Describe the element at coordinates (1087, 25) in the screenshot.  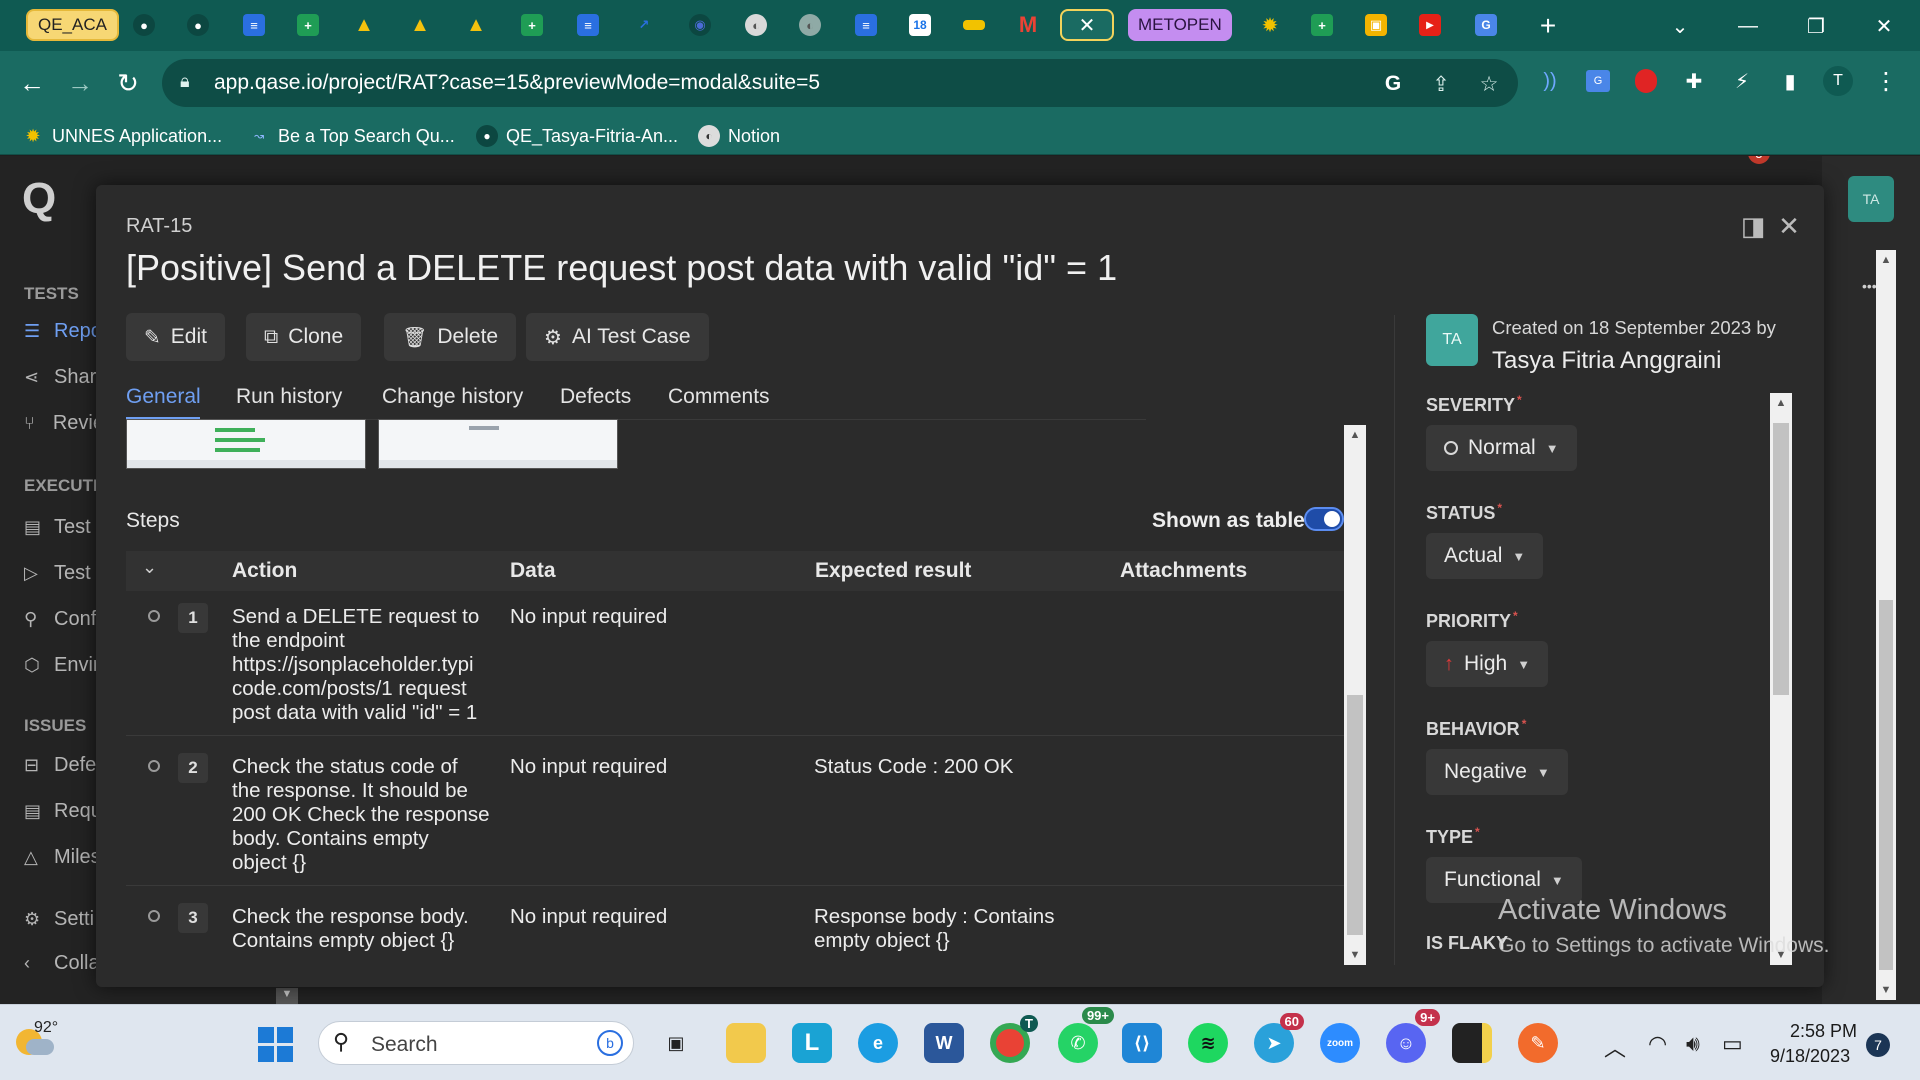
I see `tab-active-close: ✕` at that location.